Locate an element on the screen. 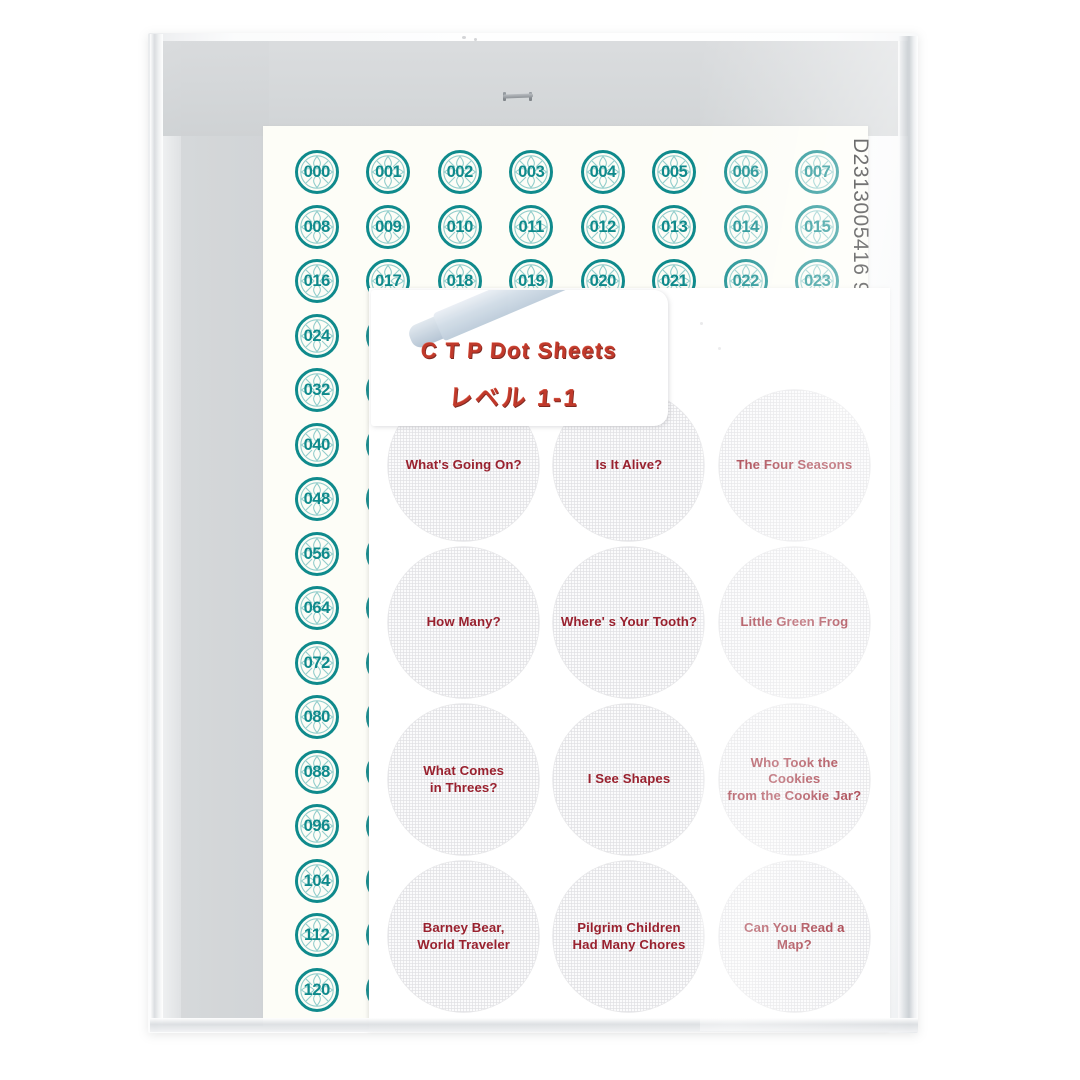  number-dot-cell: 080 is located at coordinates (317, 717).